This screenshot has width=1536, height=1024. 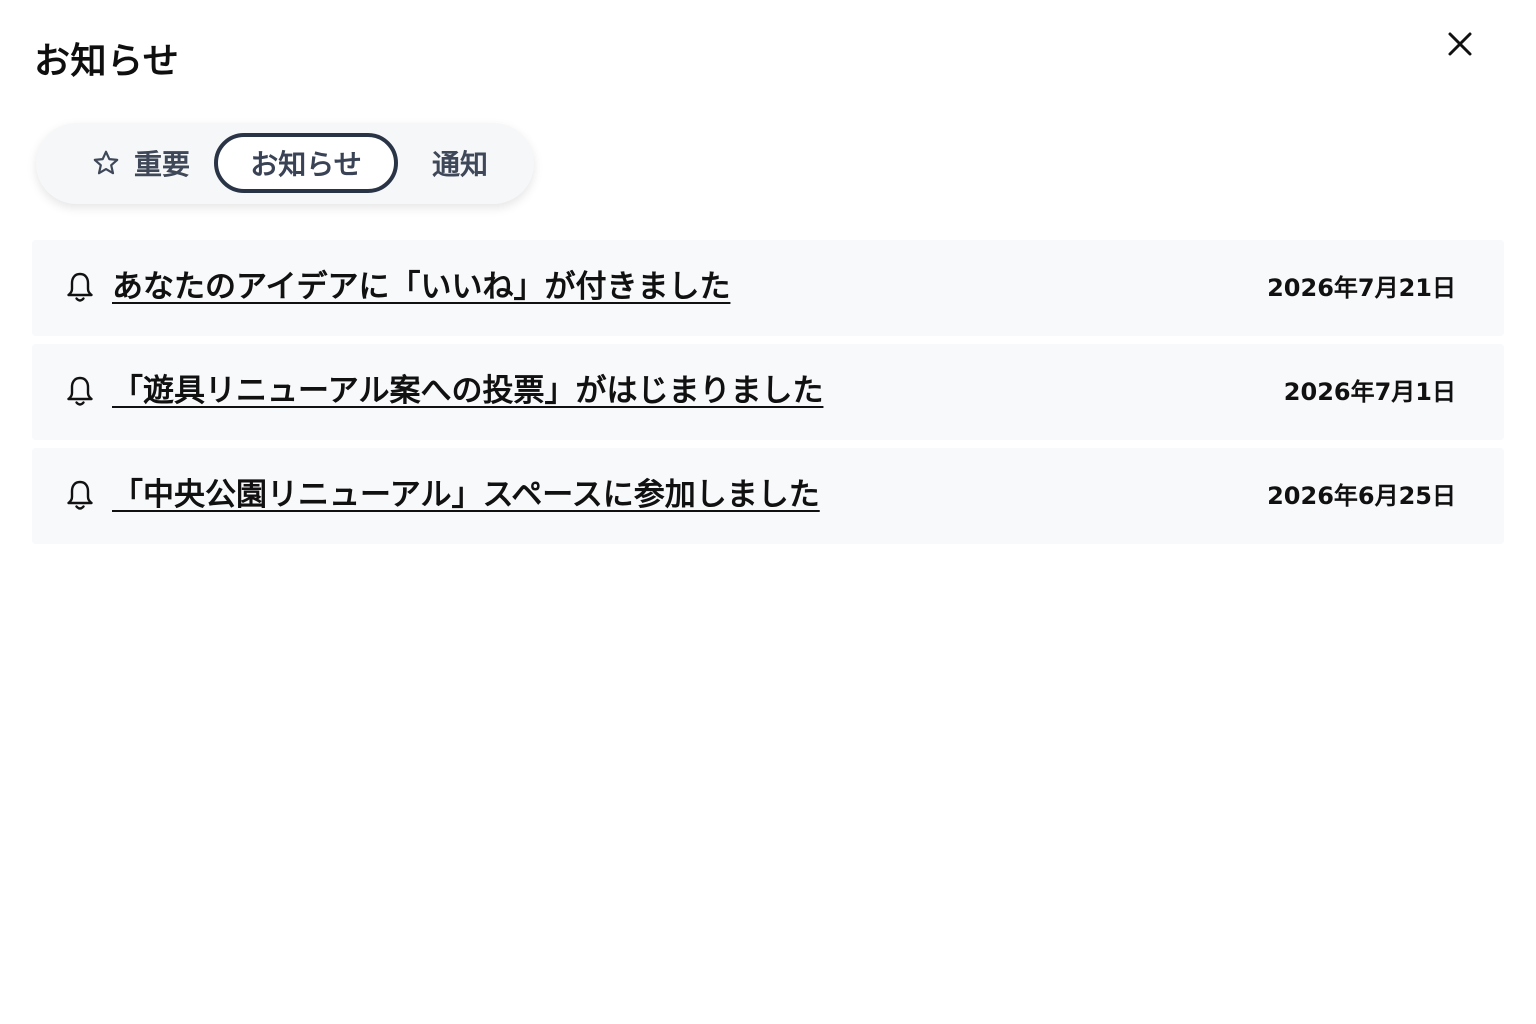 I want to click on notice-title-link: 「中央公園リニューアル」スペースに参加しました, so click(x=466, y=495).